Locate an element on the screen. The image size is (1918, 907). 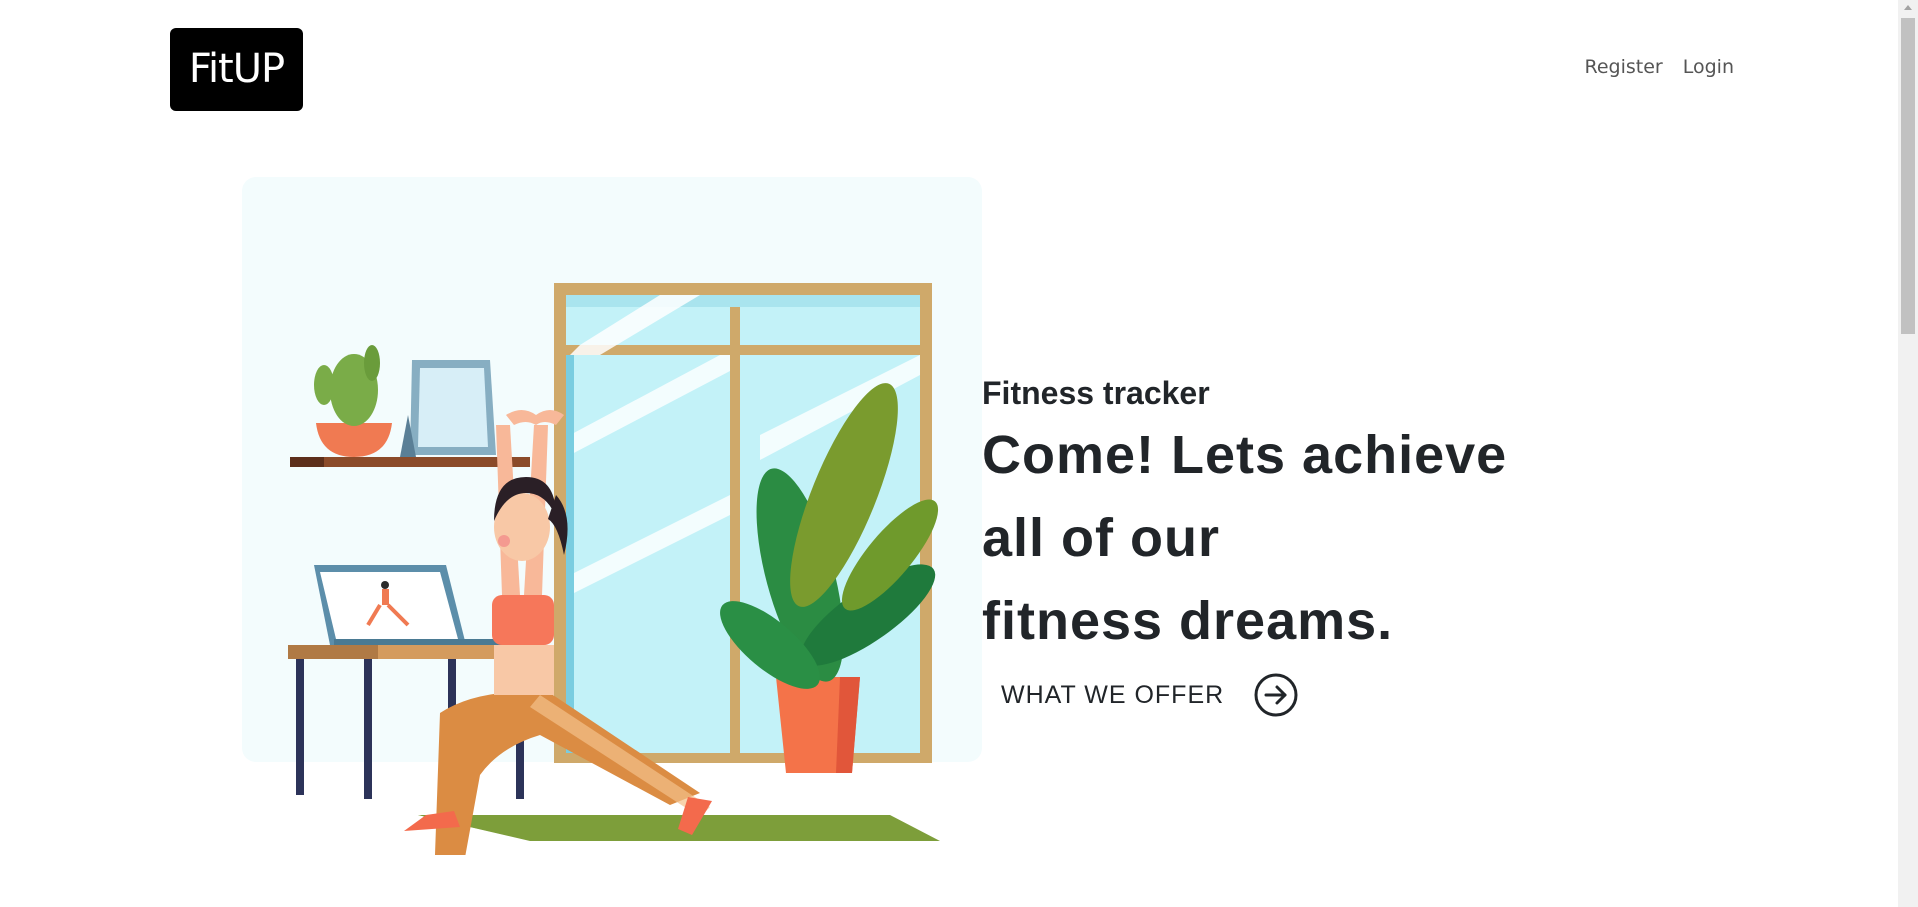
headline-line-3: fitness dreams. is located at coordinates (1188, 621).